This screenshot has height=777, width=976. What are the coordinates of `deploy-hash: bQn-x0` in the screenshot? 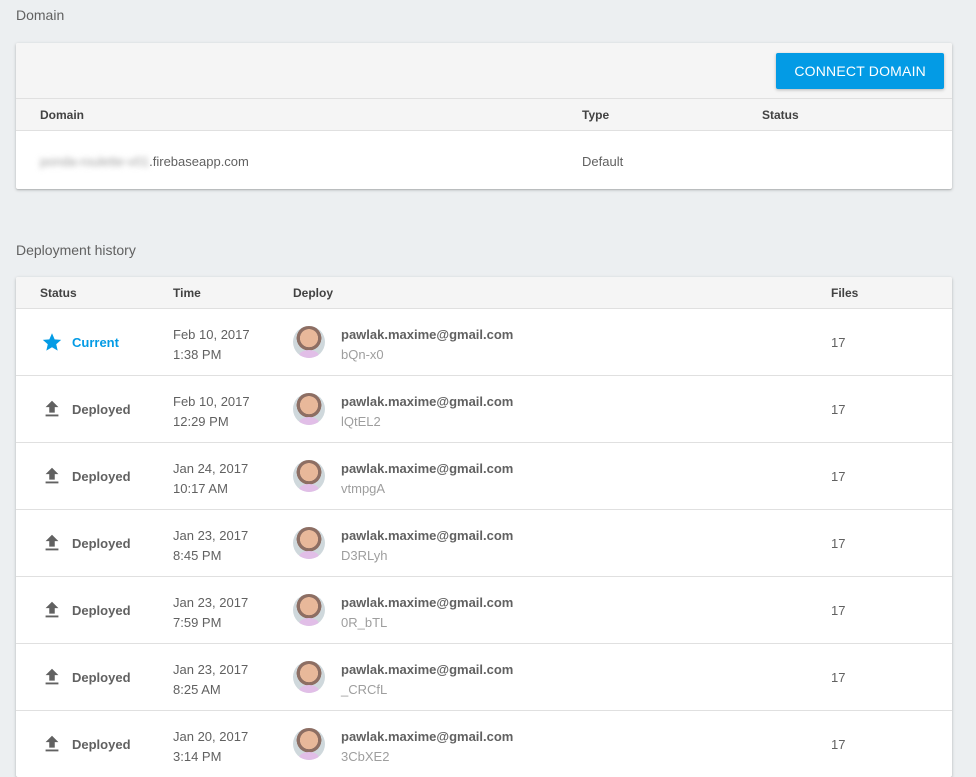 It's located at (362, 354).